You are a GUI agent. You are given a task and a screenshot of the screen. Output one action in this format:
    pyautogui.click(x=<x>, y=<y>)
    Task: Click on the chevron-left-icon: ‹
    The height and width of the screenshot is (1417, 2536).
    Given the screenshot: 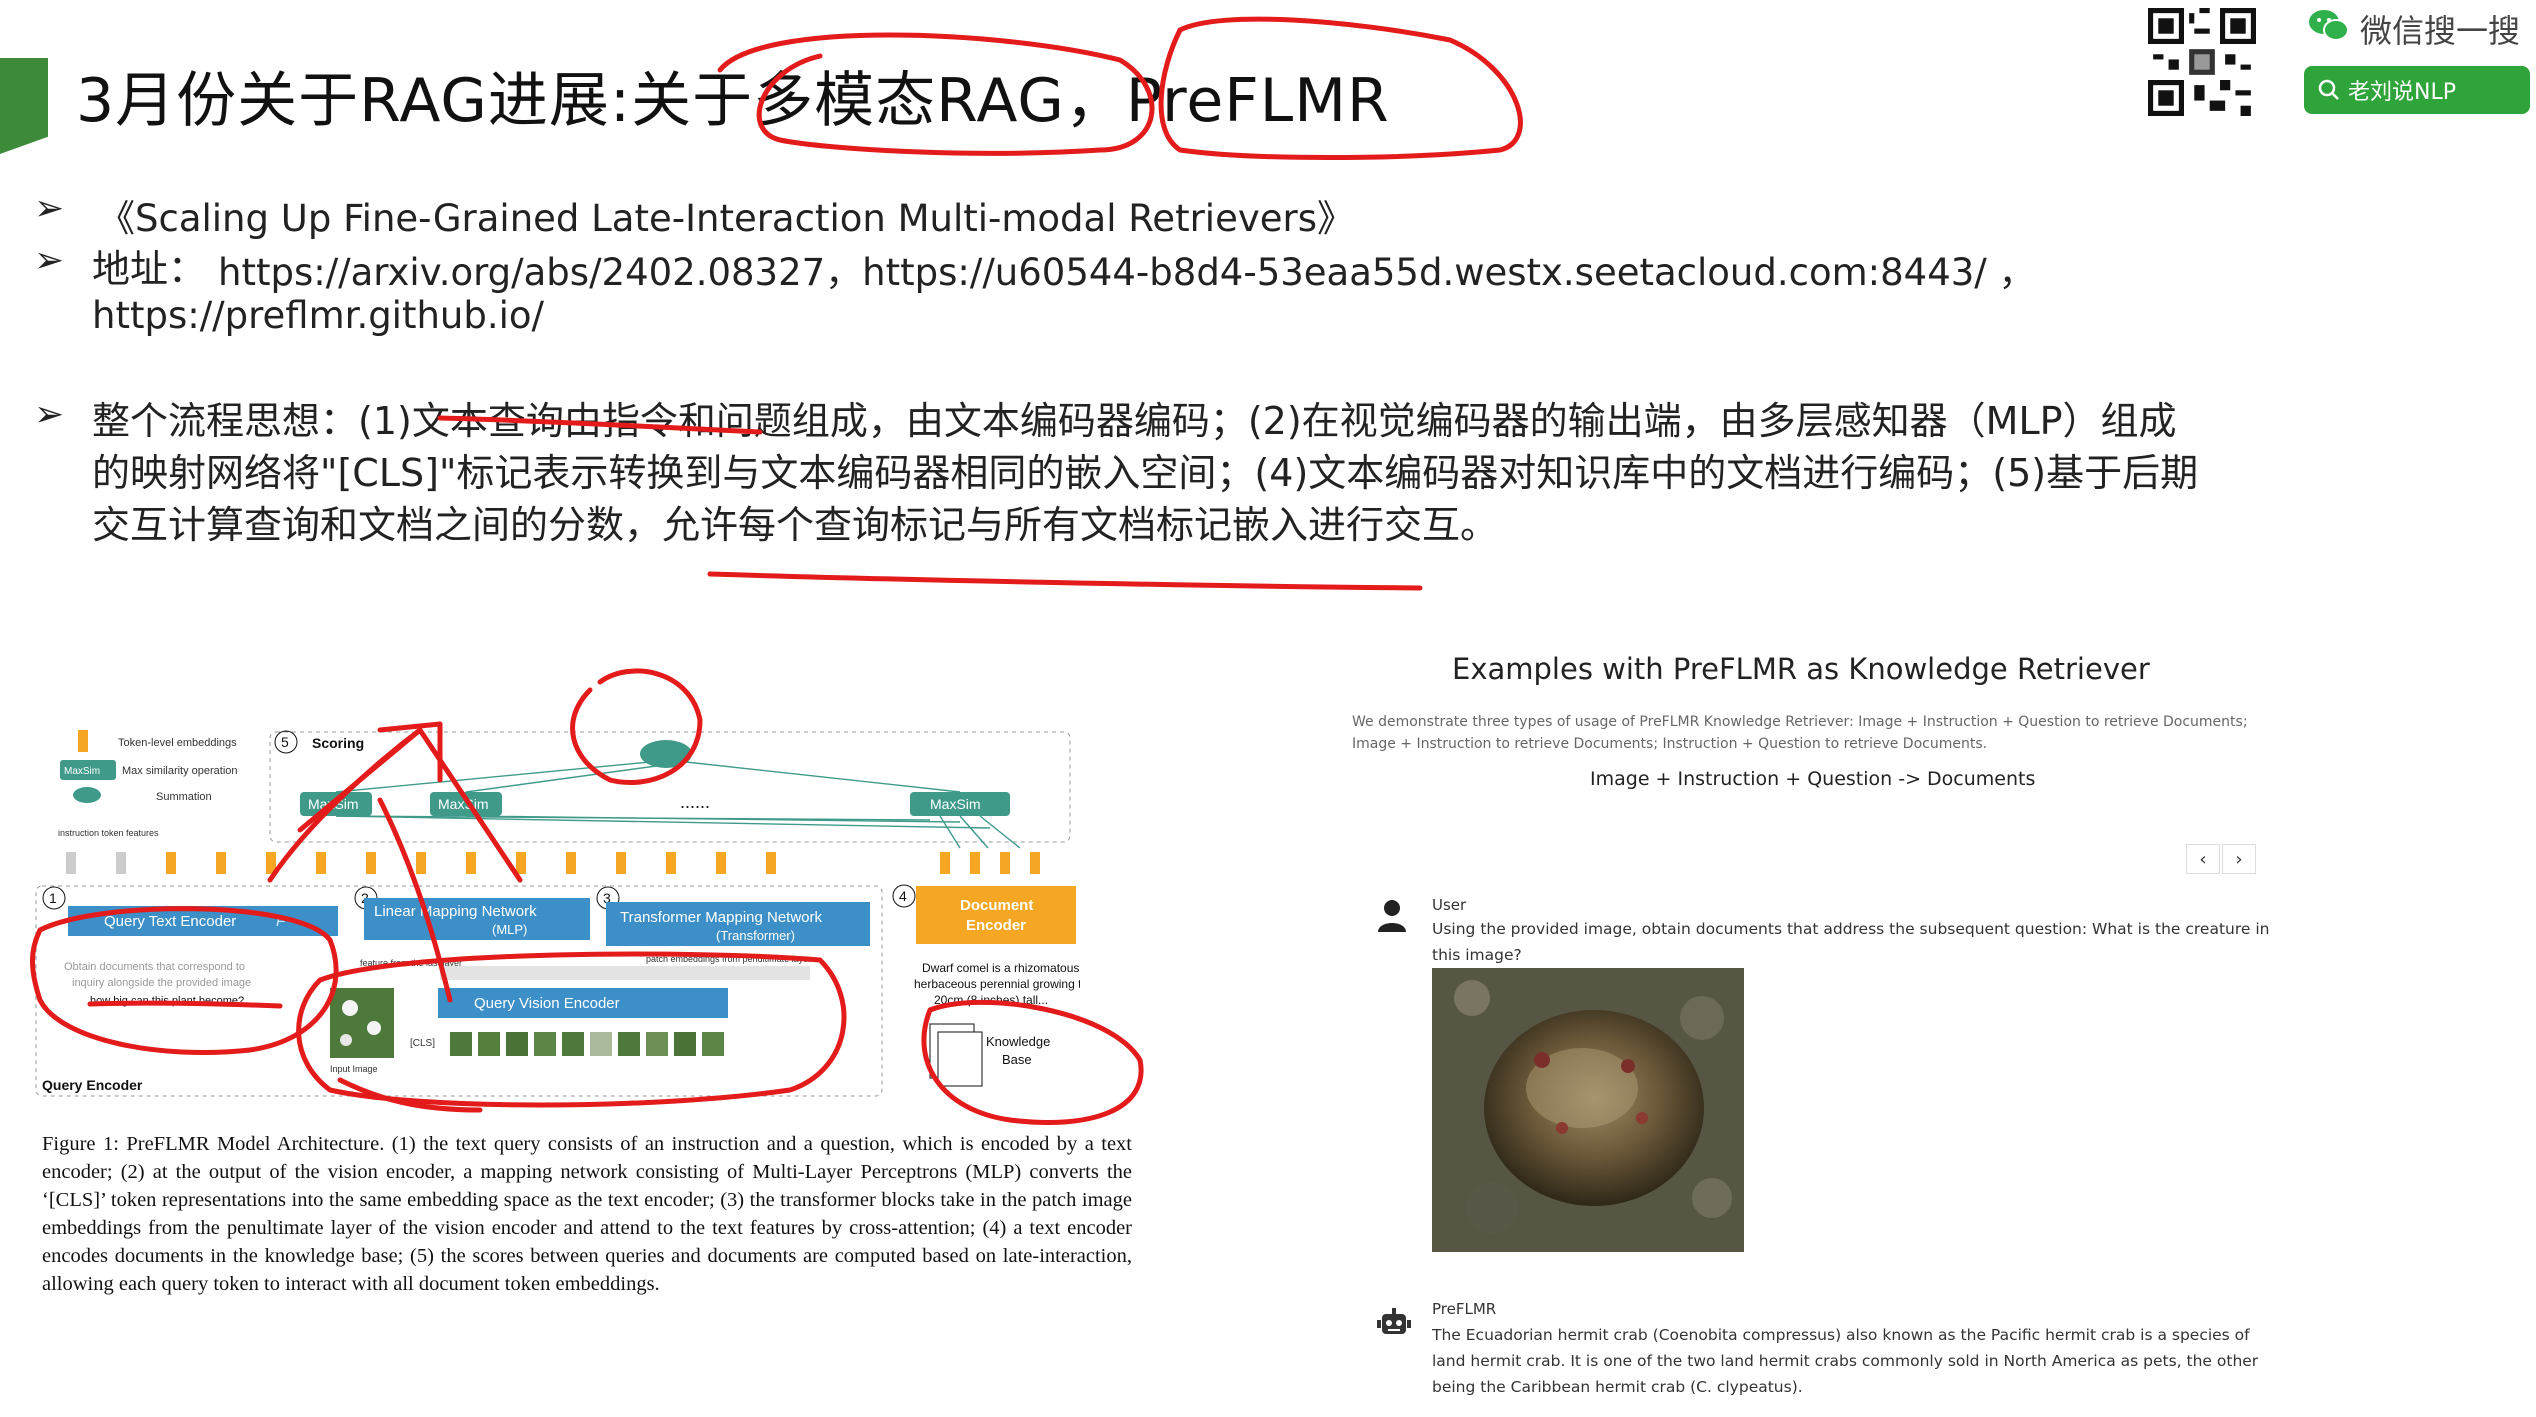 What is the action you would take?
    pyautogui.click(x=2203, y=859)
    